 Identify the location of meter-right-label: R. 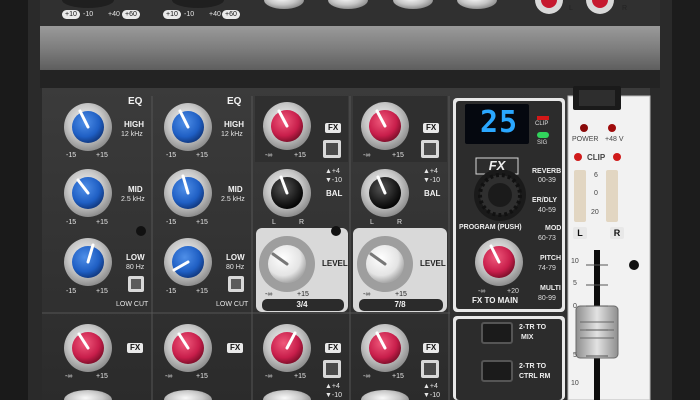
(617, 233).